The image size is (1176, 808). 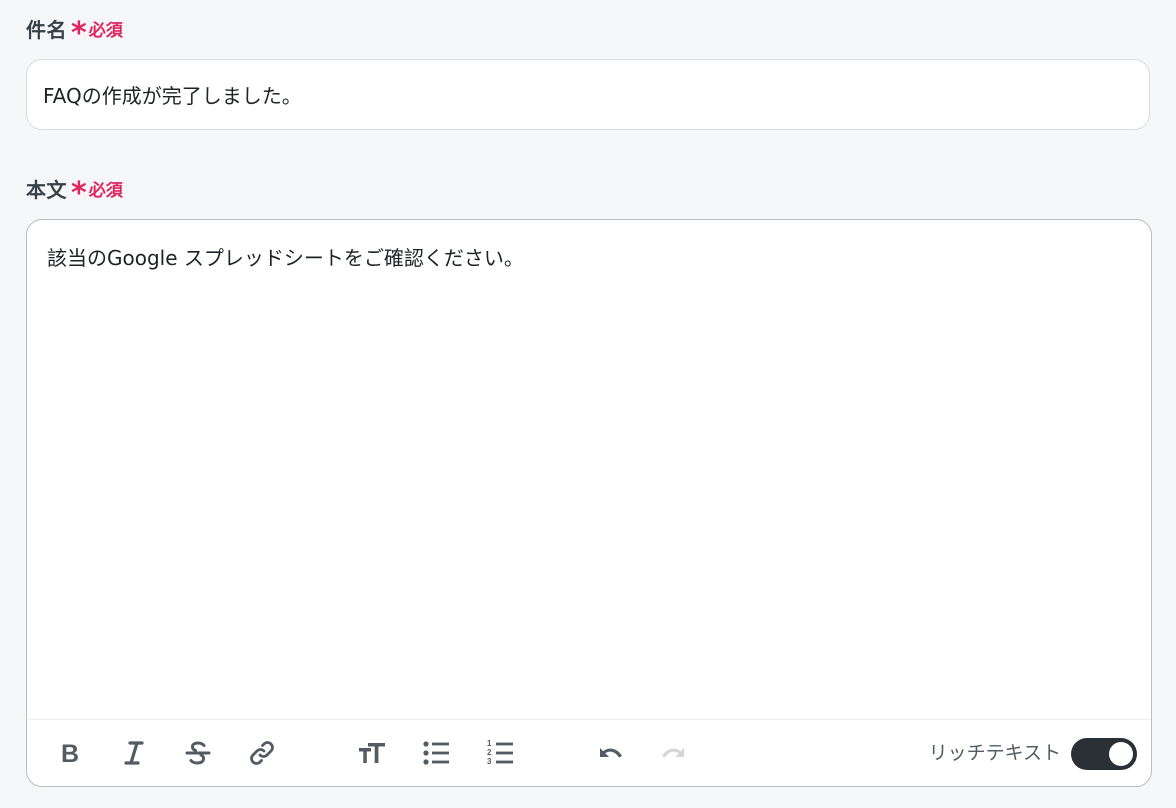 I want to click on numbered-list-button: 1 2 3, so click(x=500, y=753).